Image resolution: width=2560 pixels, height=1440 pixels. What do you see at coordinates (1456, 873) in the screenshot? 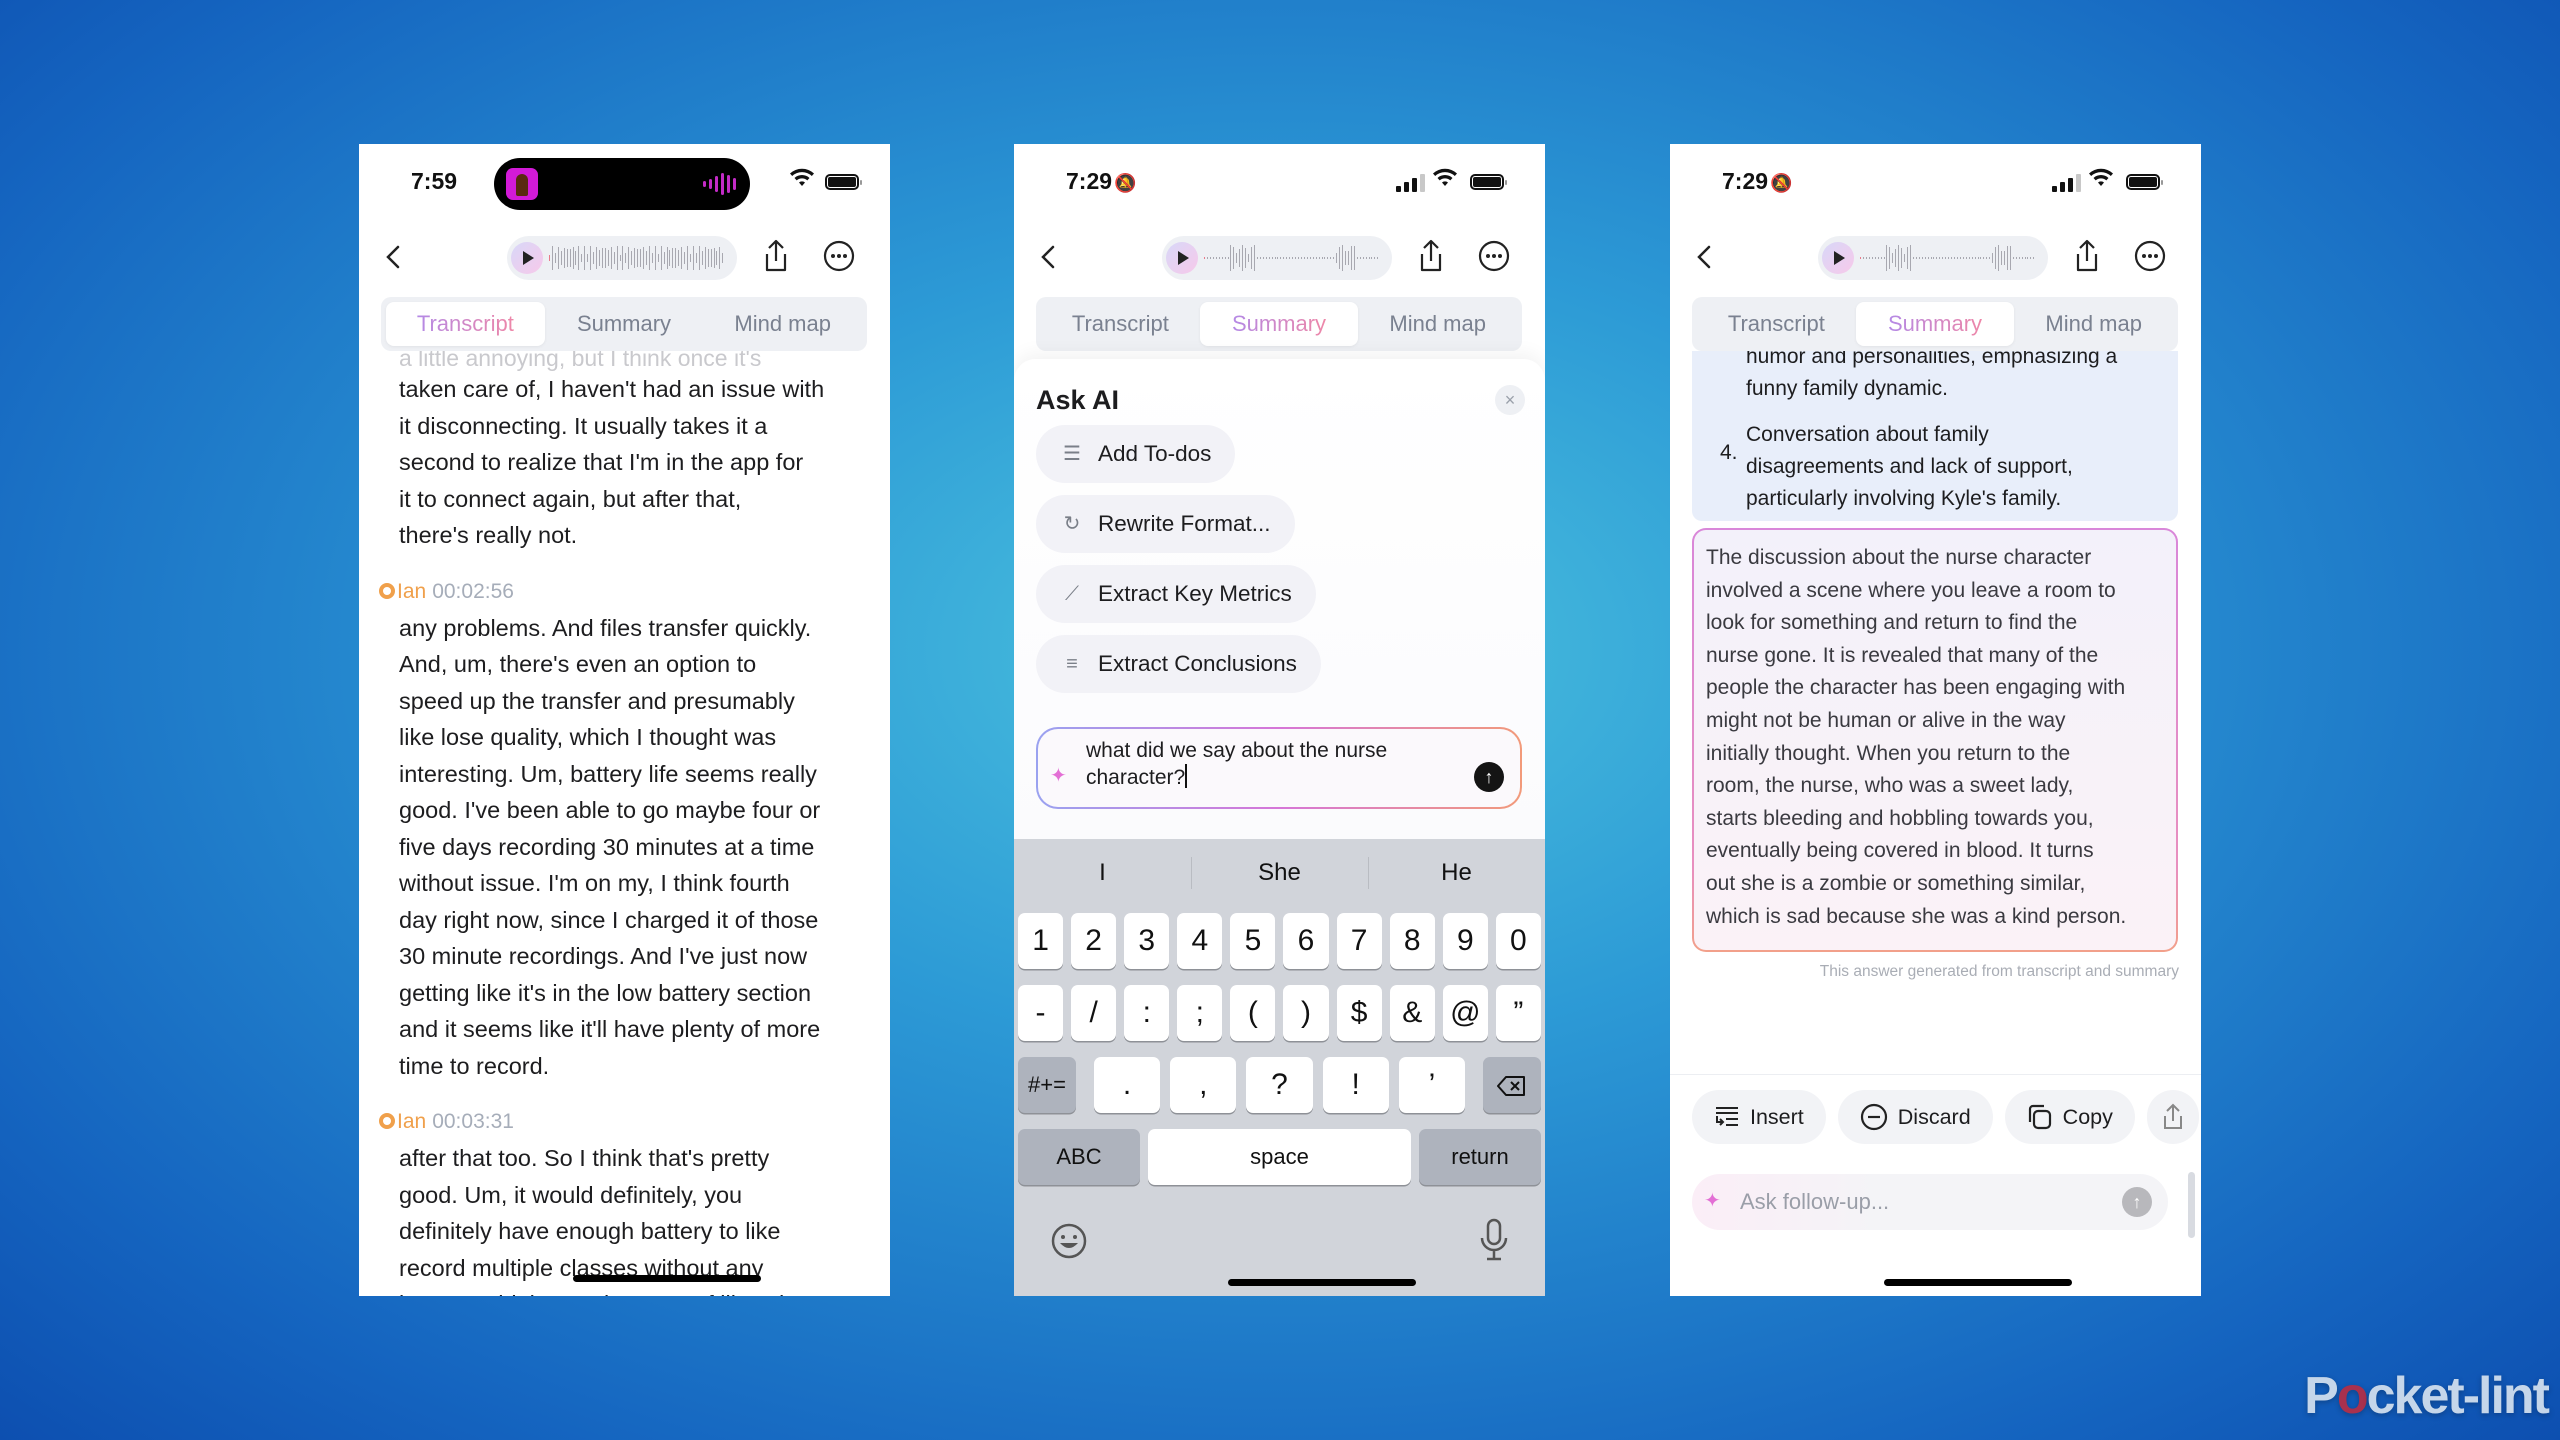
I see `suggestion: He` at bounding box center [1456, 873].